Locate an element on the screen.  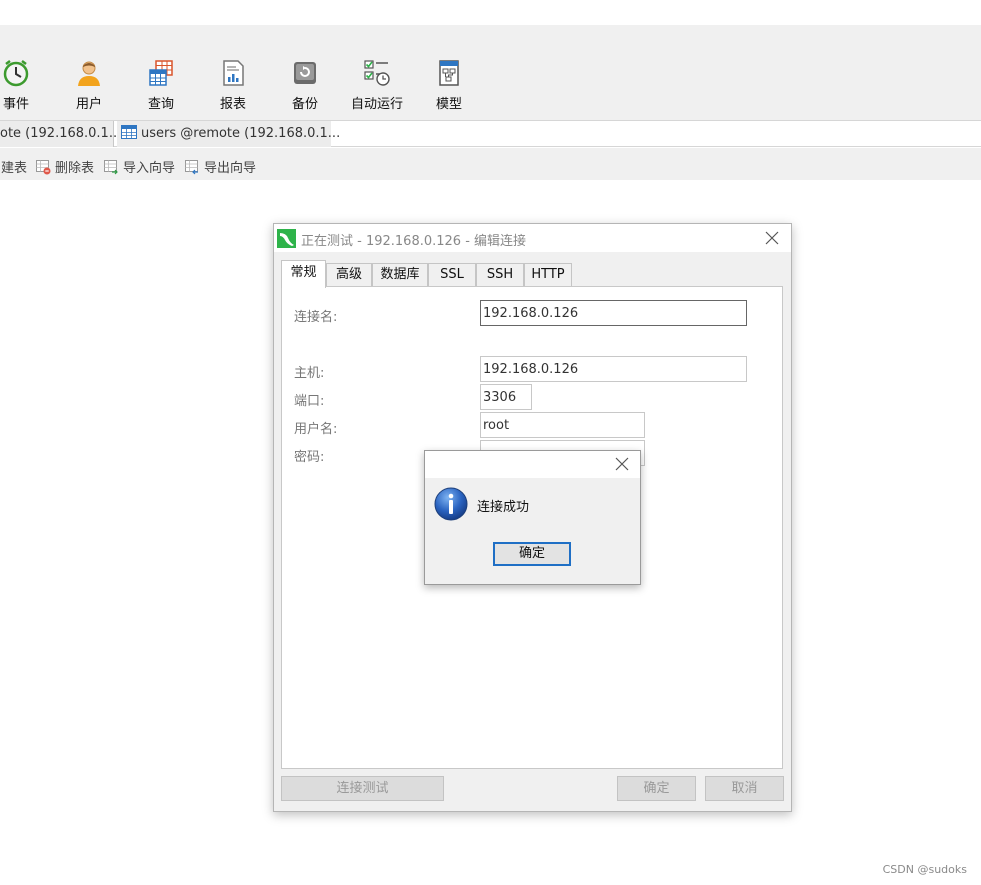
messagebox-ok-button: 确定 is located at coordinates (532, 554).